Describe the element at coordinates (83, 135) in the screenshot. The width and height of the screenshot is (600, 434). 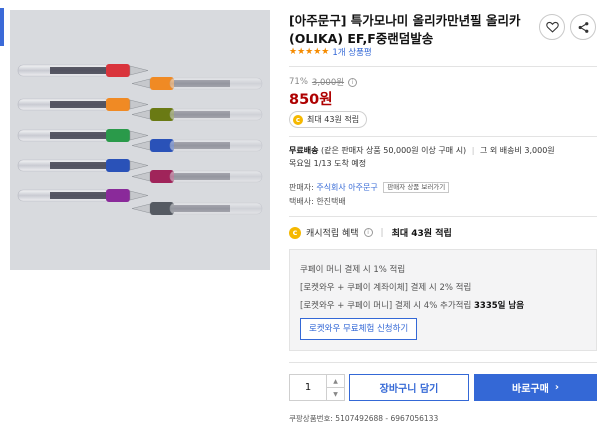
I see `pen-green` at that location.